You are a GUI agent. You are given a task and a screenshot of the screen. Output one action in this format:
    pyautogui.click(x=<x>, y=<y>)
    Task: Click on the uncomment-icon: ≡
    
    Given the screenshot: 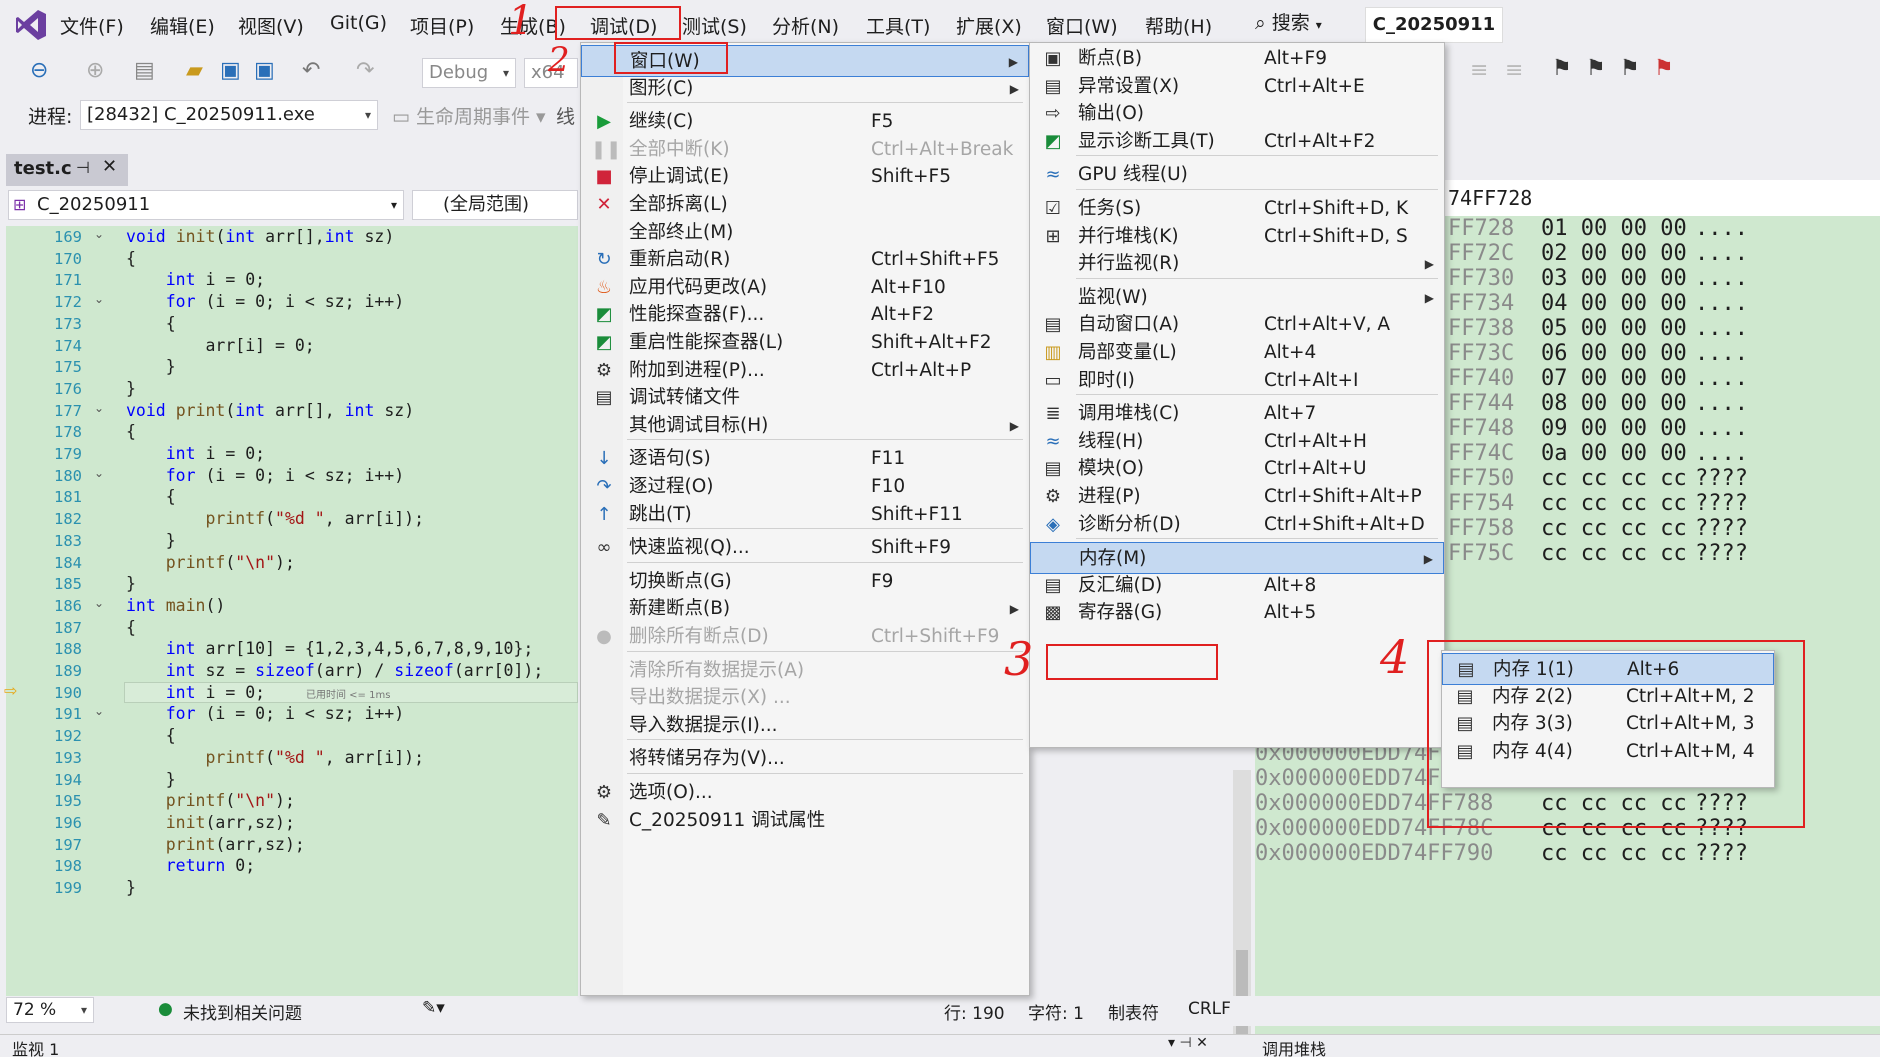 What is the action you would take?
    pyautogui.click(x=1514, y=70)
    